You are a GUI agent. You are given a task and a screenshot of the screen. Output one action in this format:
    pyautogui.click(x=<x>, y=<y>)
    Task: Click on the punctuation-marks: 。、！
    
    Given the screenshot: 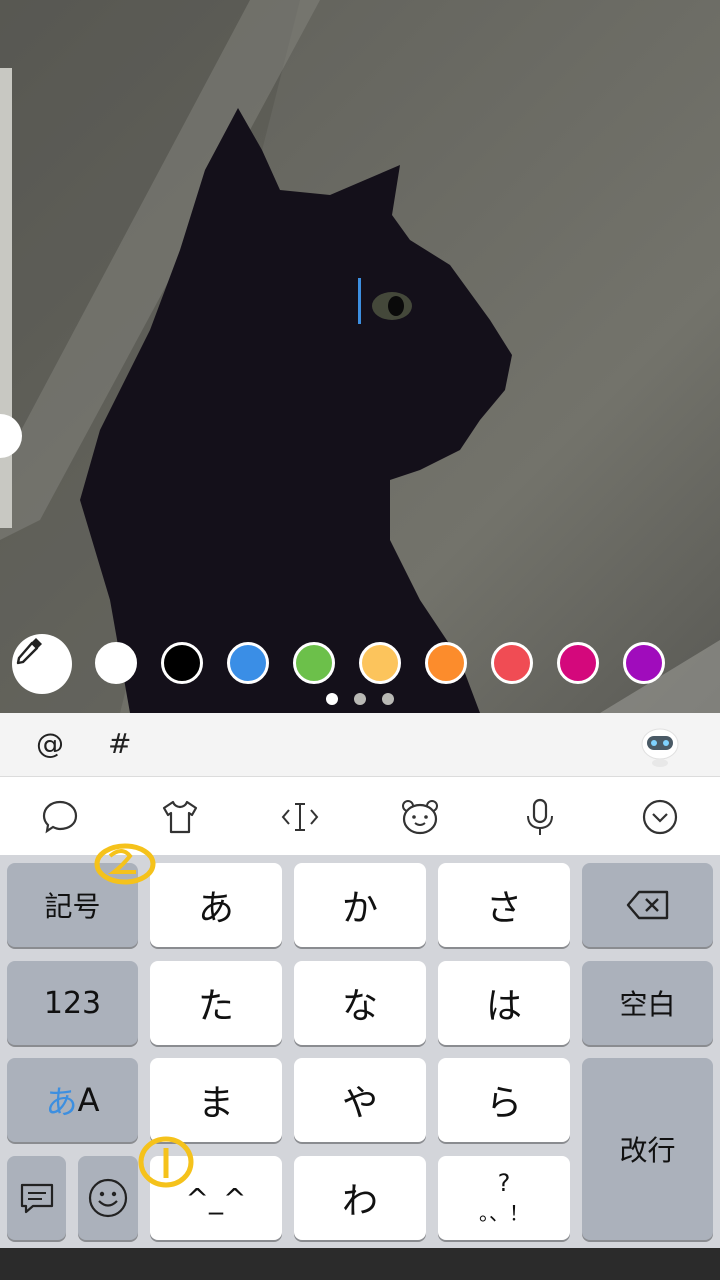 What is the action you would take?
    pyautogui.click(x=504, y=1213)
    